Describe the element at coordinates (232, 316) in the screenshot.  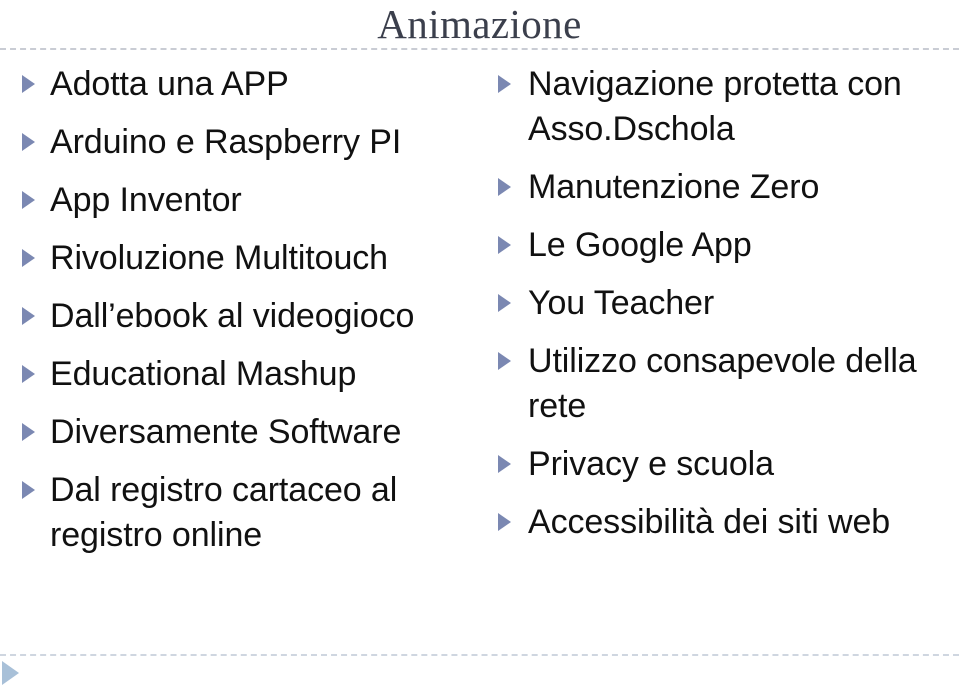
I see `list-item-label: Dall’ebook al videogioco` at that location.